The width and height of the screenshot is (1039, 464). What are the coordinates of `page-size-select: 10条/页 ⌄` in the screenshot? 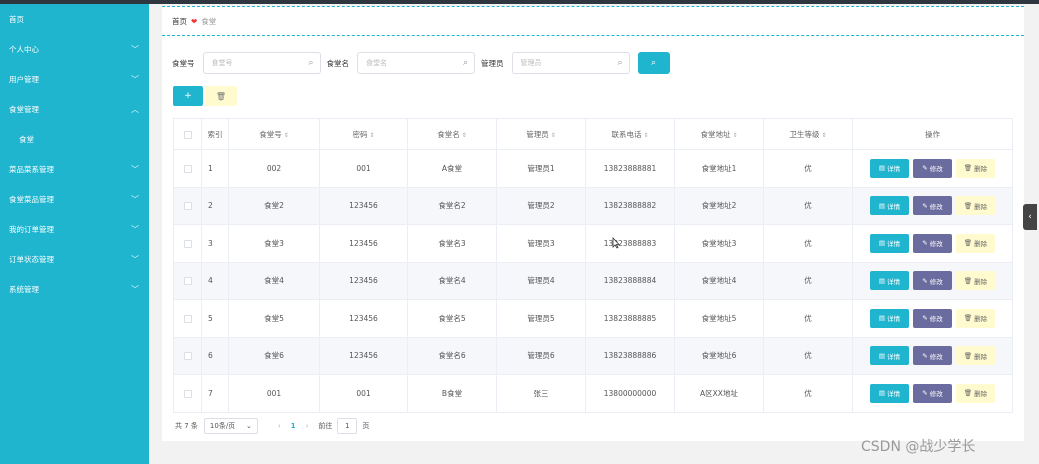 It's located at (230, 426).